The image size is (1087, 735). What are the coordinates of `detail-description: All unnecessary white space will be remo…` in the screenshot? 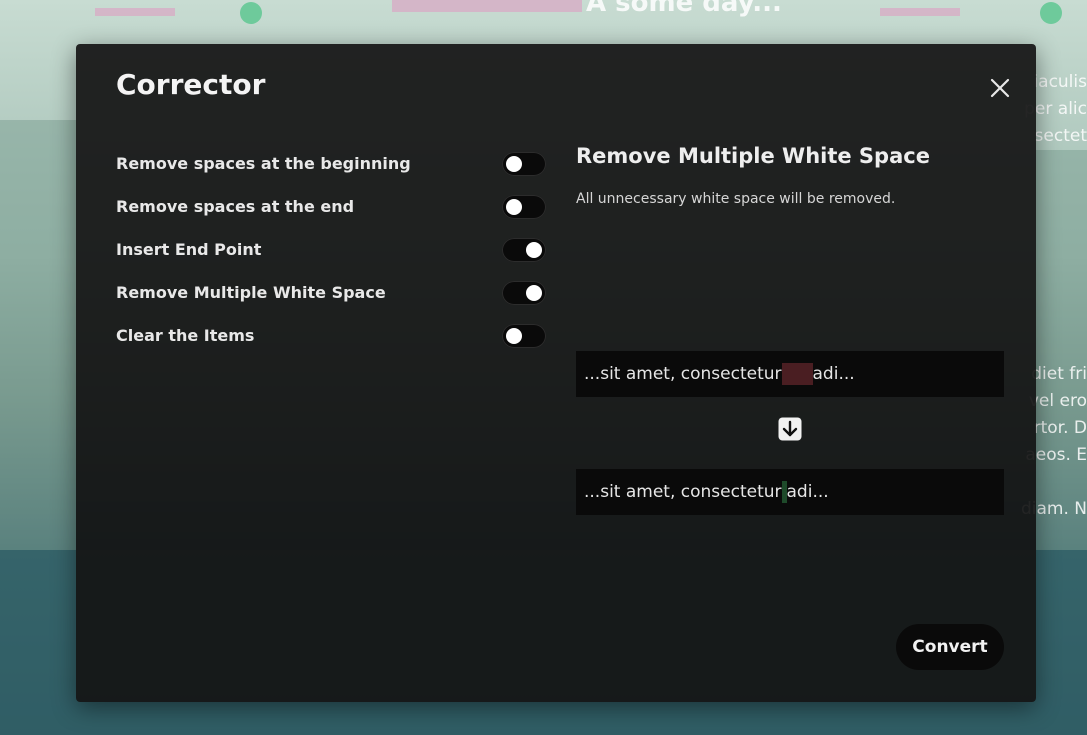 It's located at (736, 199).